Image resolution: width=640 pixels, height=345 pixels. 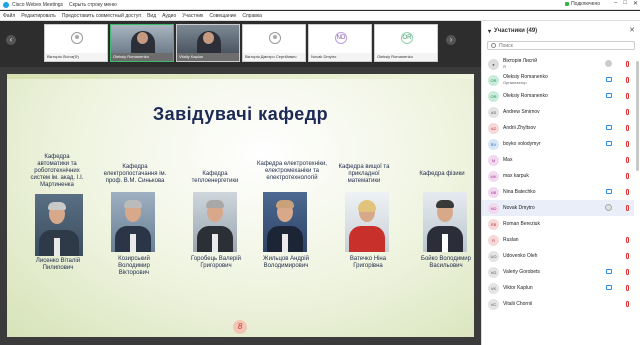 I want to click on video-tile: Вікторія Дмитро Сергійович, so click(x=274, y=43).